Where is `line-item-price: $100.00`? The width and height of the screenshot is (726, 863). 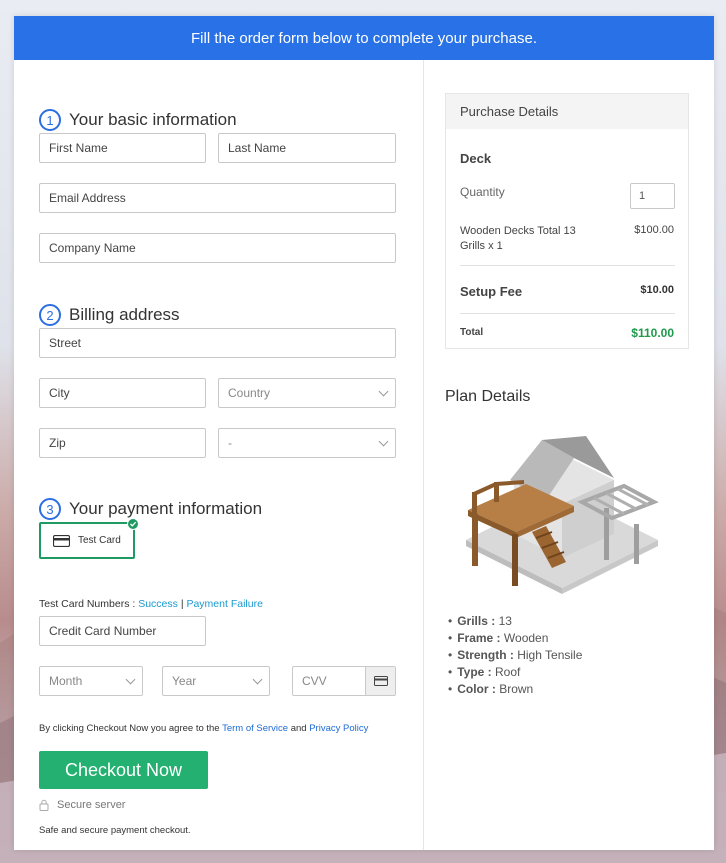
line-item-price: $100.00 is located at coordinates (654, 230).